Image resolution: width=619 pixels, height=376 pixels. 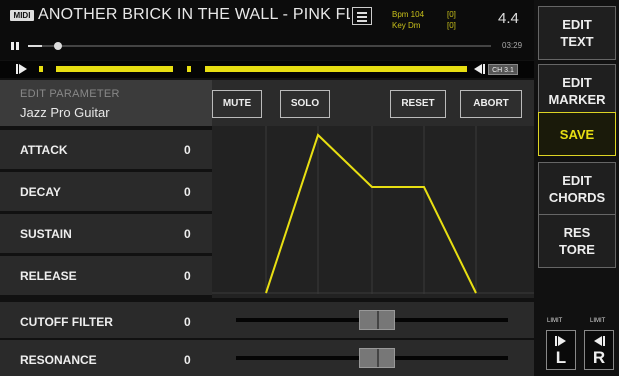 I want to click on progress-fill, so click(x=35, y=46).